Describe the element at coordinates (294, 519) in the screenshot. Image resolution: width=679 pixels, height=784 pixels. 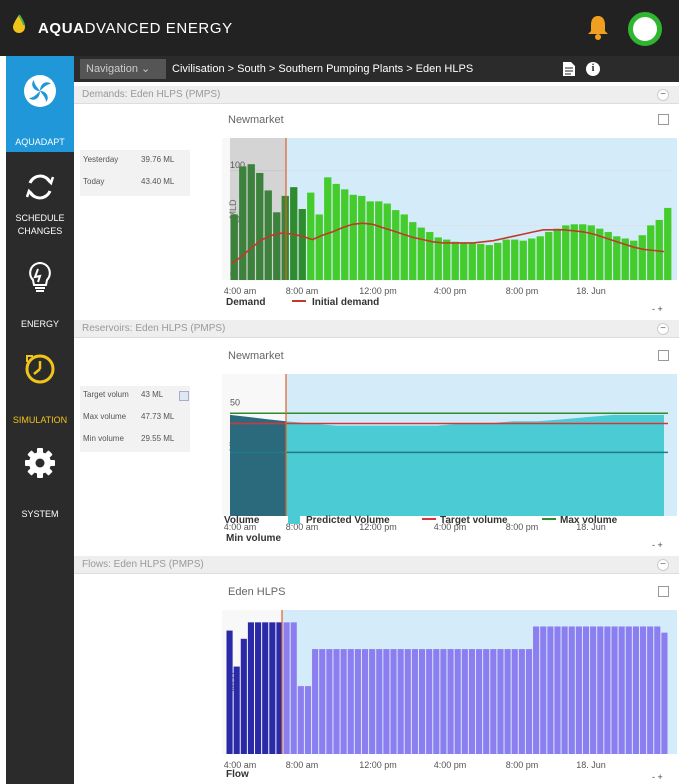
I see `legend-predicted-volume-swatch` at that location.